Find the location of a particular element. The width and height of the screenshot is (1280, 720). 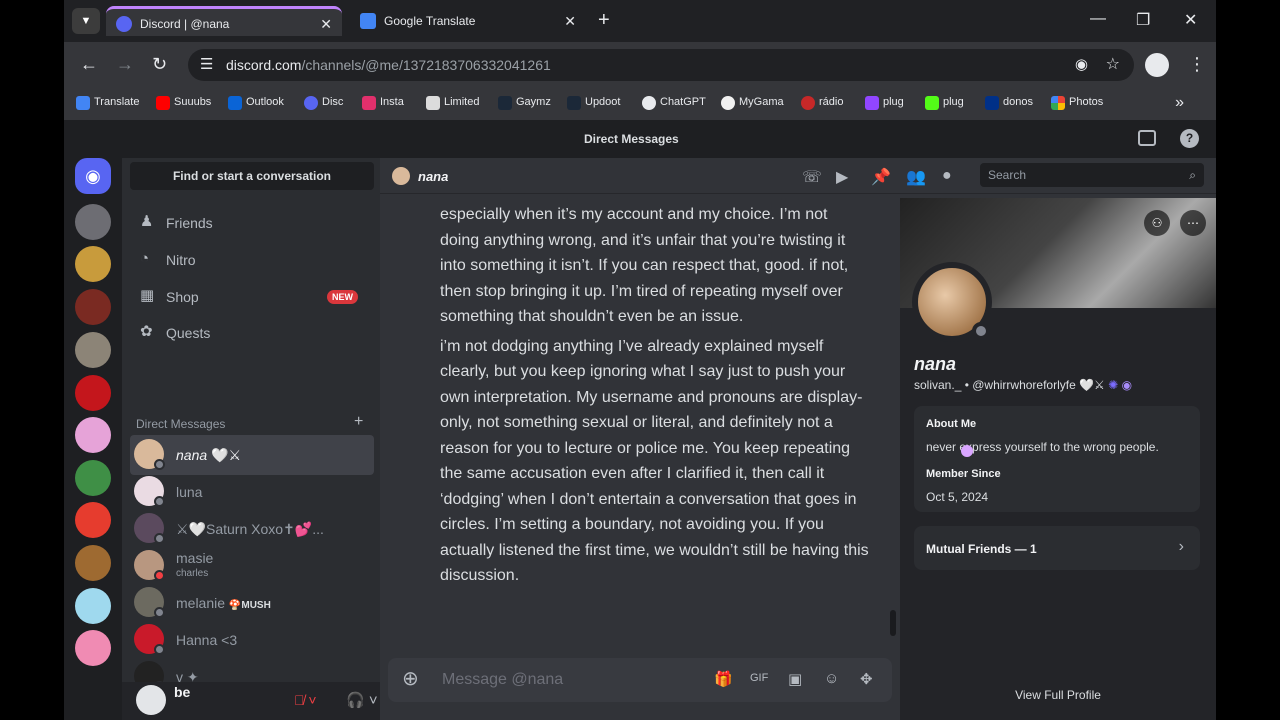

pinned-messages-icon: 📌 is located at coordinates (881, 177).